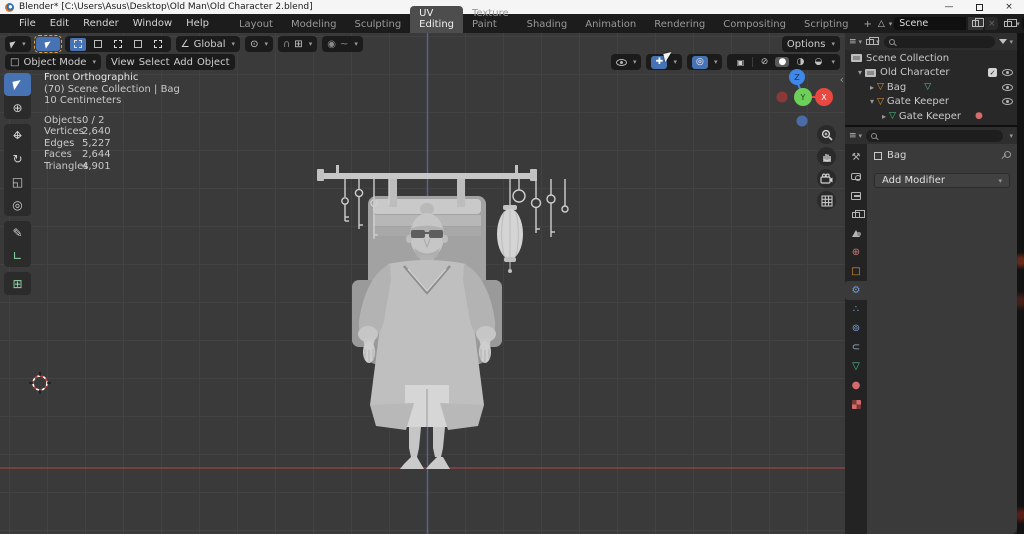 This screenshot has width=1024, height=534. I want to click on tab-material: ●, so click(856, 385).